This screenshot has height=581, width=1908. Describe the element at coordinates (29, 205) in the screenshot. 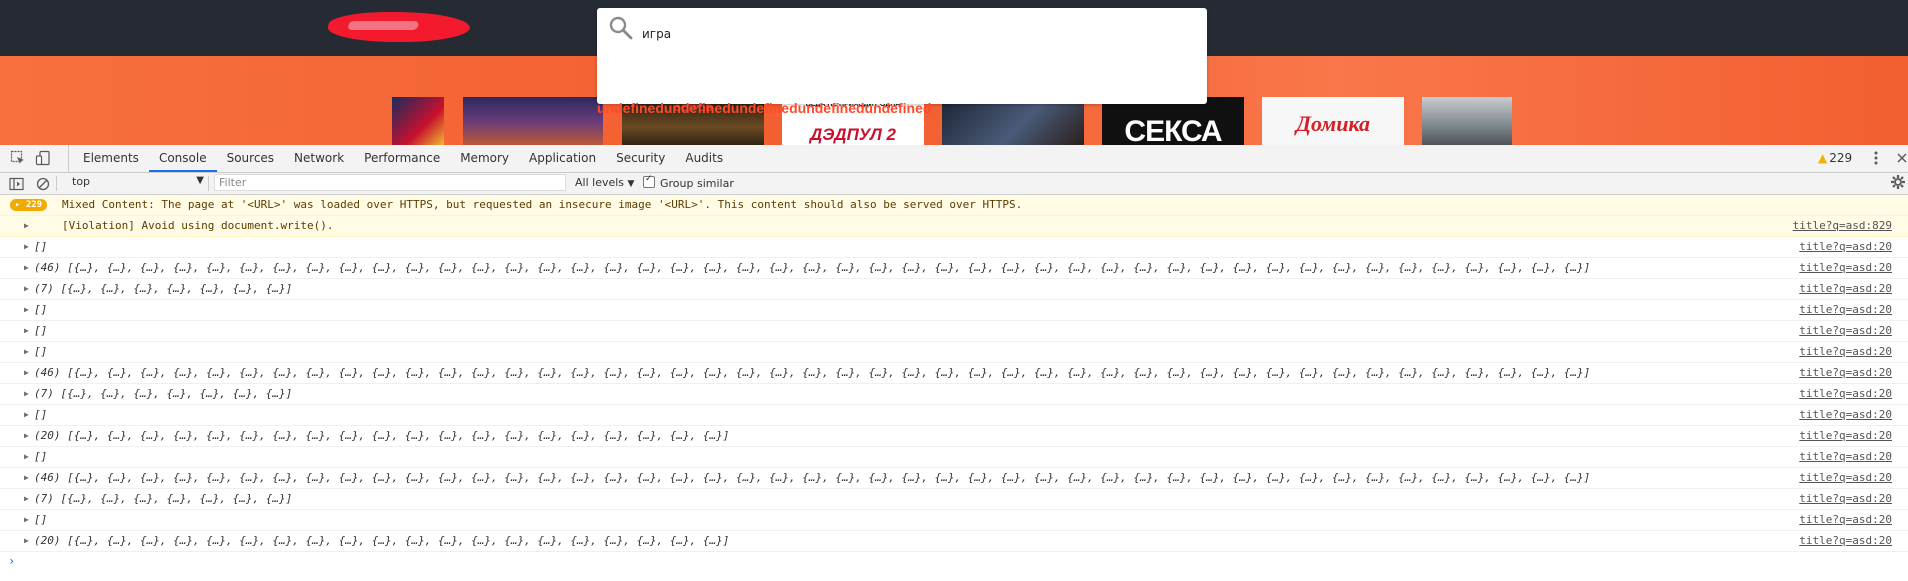

I see `warning-group-badge: ▸ 229` at that location.